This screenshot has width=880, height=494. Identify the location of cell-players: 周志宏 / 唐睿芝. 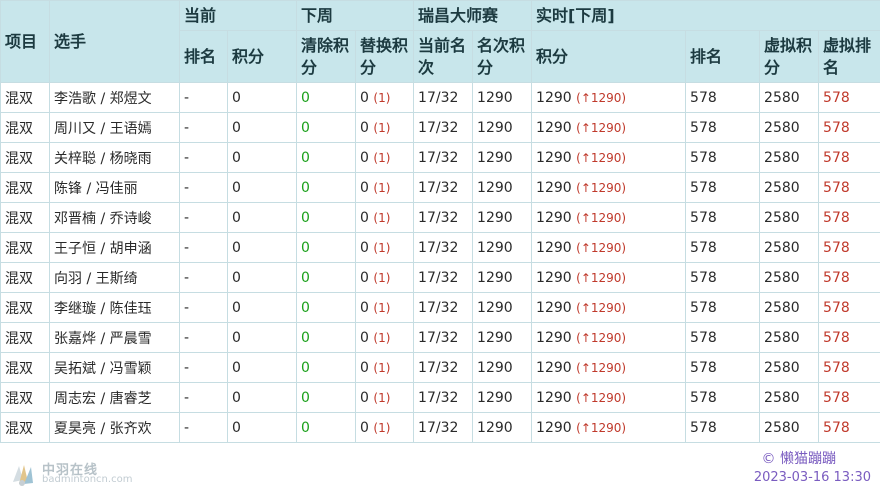
(114, 397).